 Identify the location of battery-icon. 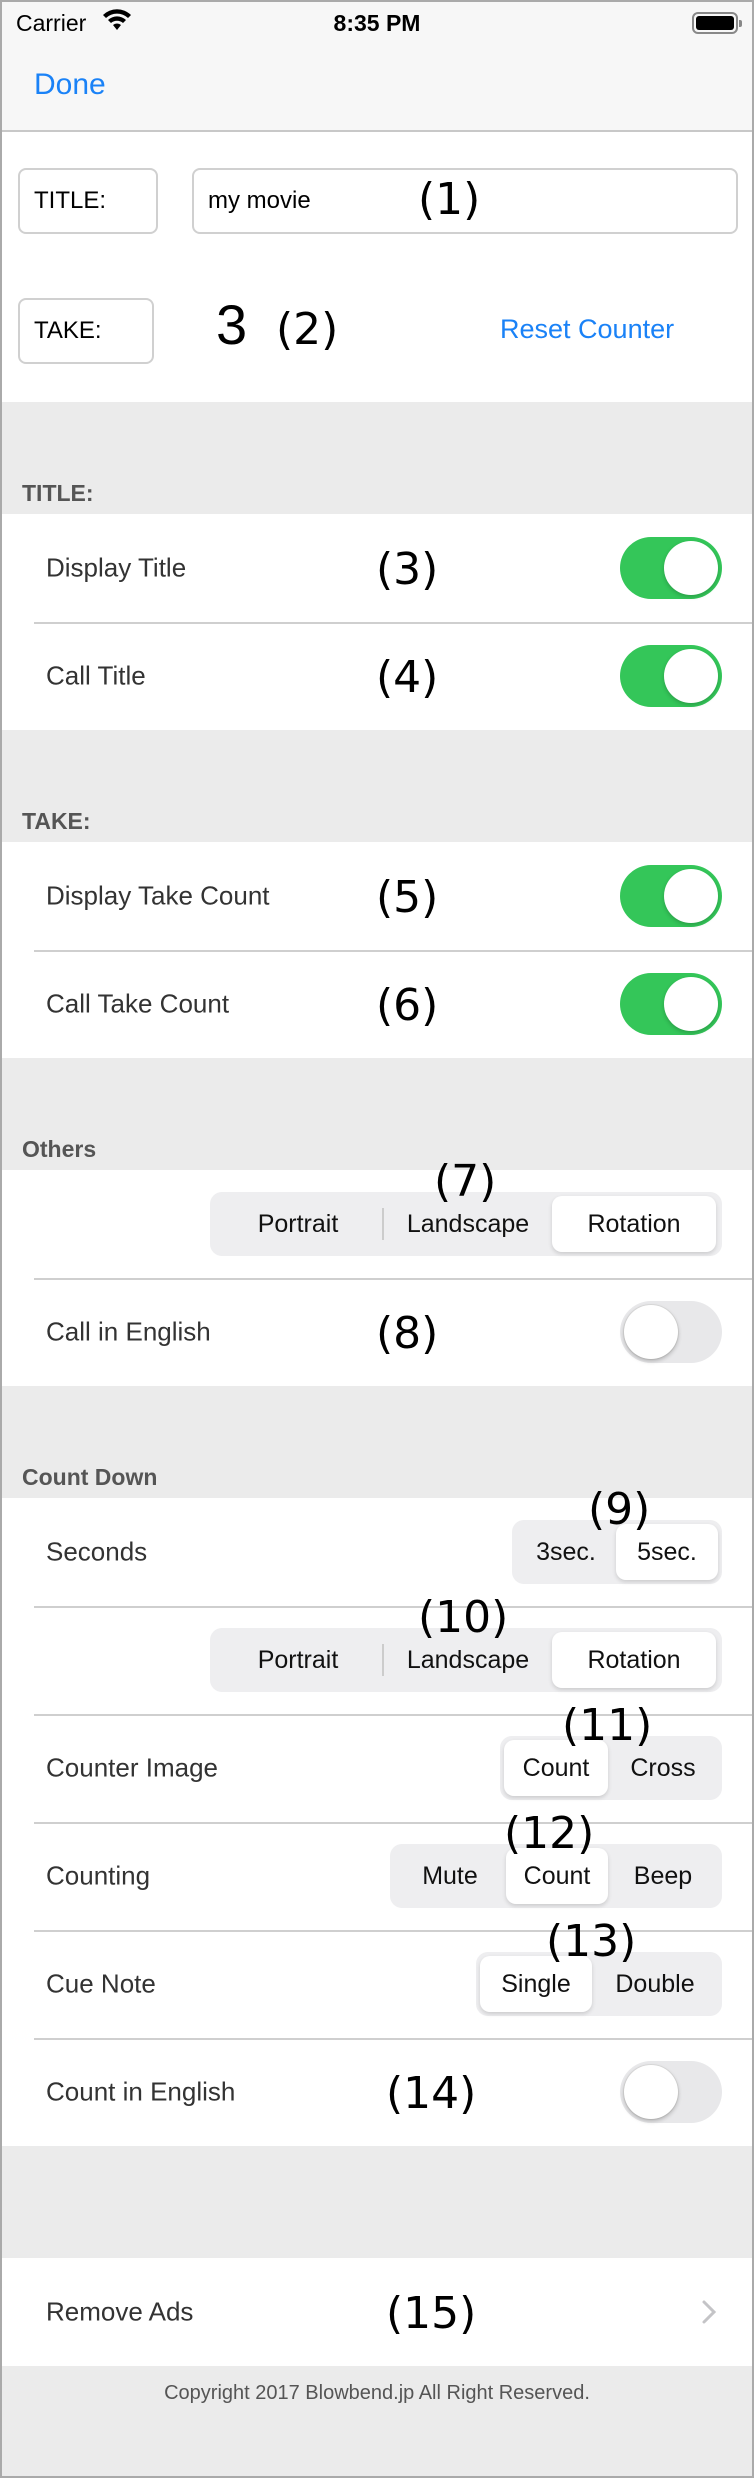
(717, 23).